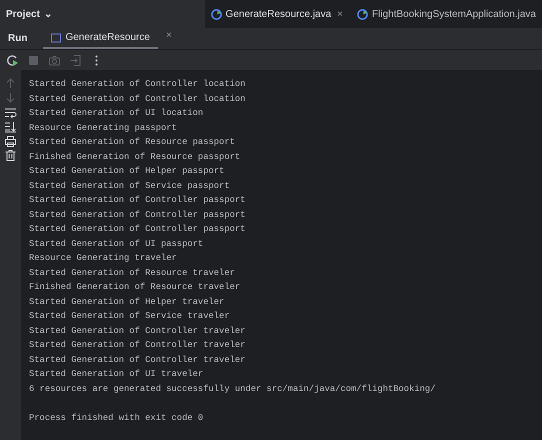 Image resolution: width=542 pixels, height=440 pixels. Describe the element at coordinates (135, 157) in the screenshot. I see `console-line: Finished Generation of Resource passport` at that location.